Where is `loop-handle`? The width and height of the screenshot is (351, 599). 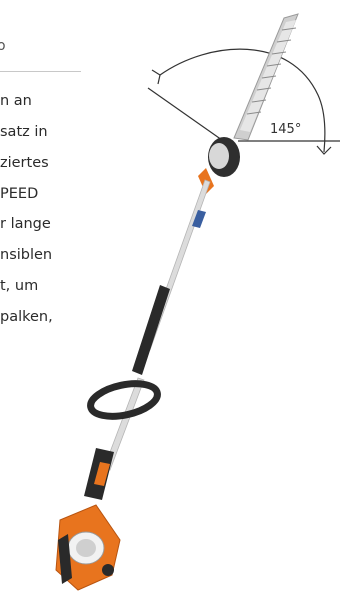
loop-handle is located at coordinates (124, 400).